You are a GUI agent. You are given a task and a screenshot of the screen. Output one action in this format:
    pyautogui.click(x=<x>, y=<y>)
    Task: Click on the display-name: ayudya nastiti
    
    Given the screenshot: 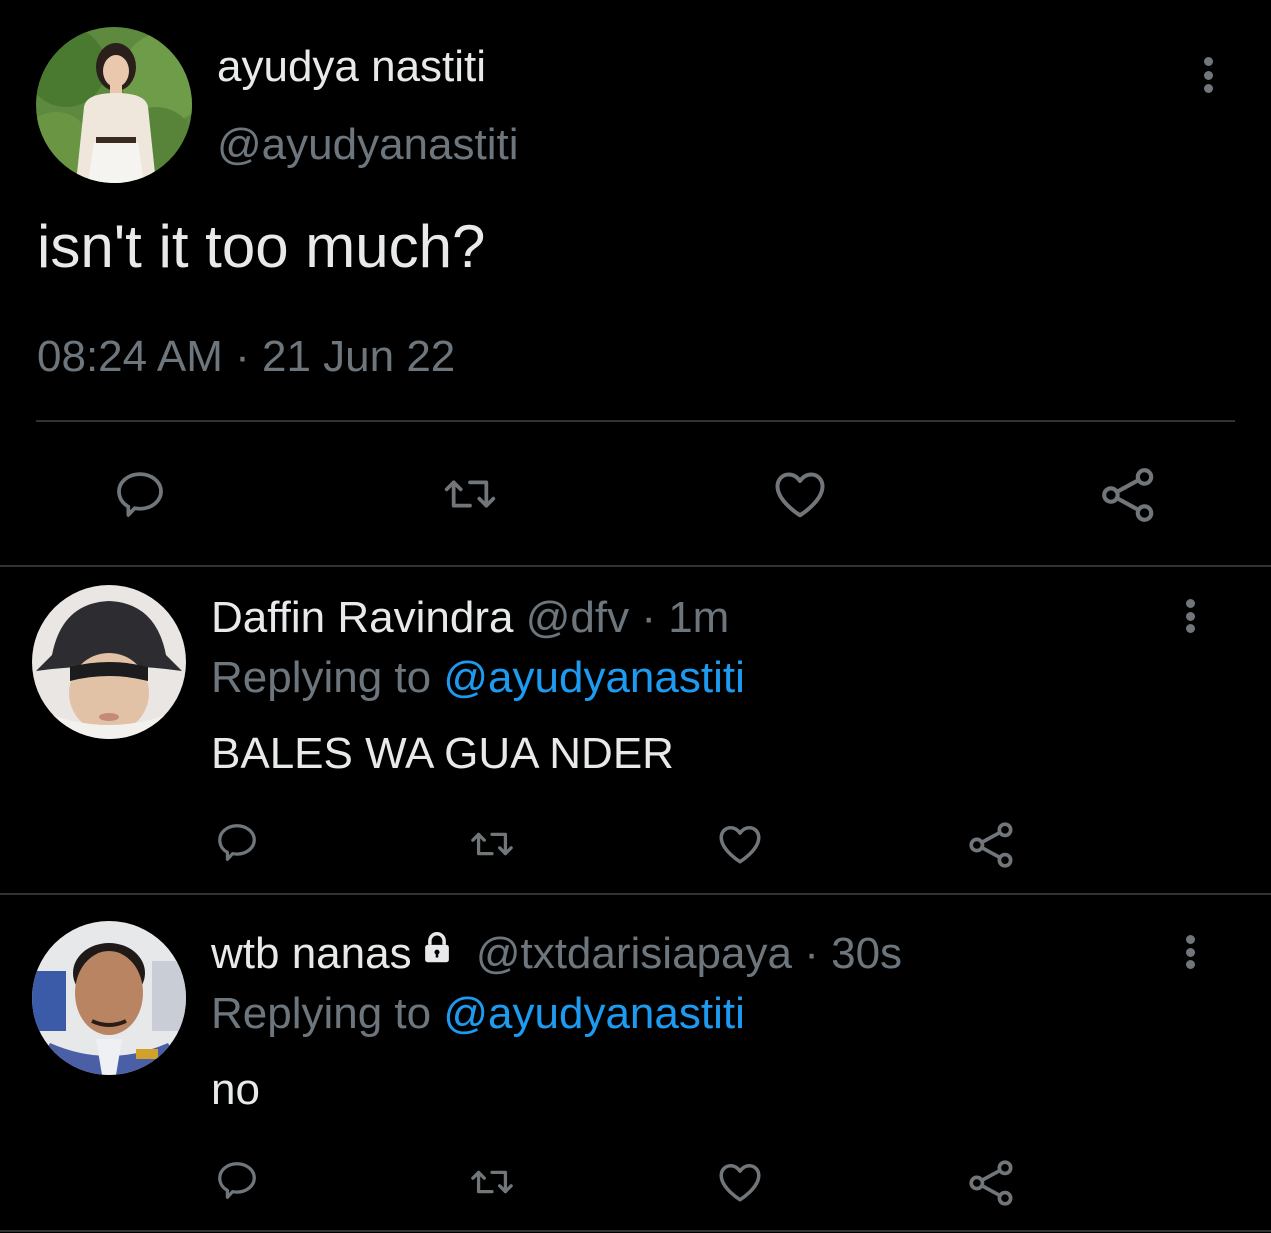 What is the action you would take?
    pyautogui.click(x=351, y=67)
    